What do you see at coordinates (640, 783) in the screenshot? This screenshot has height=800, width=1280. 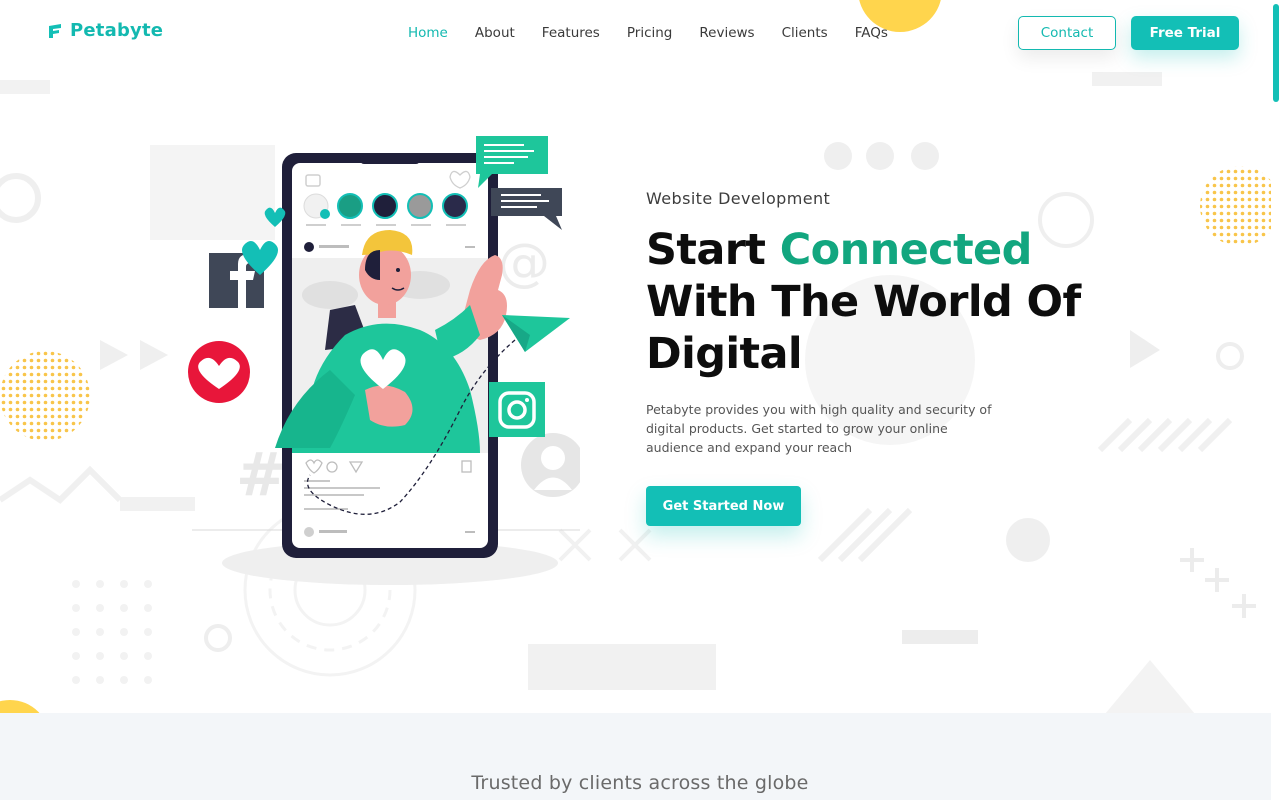 I see `trusted-title: Trusted by clients across the globe` at bounding box center [640, 783].